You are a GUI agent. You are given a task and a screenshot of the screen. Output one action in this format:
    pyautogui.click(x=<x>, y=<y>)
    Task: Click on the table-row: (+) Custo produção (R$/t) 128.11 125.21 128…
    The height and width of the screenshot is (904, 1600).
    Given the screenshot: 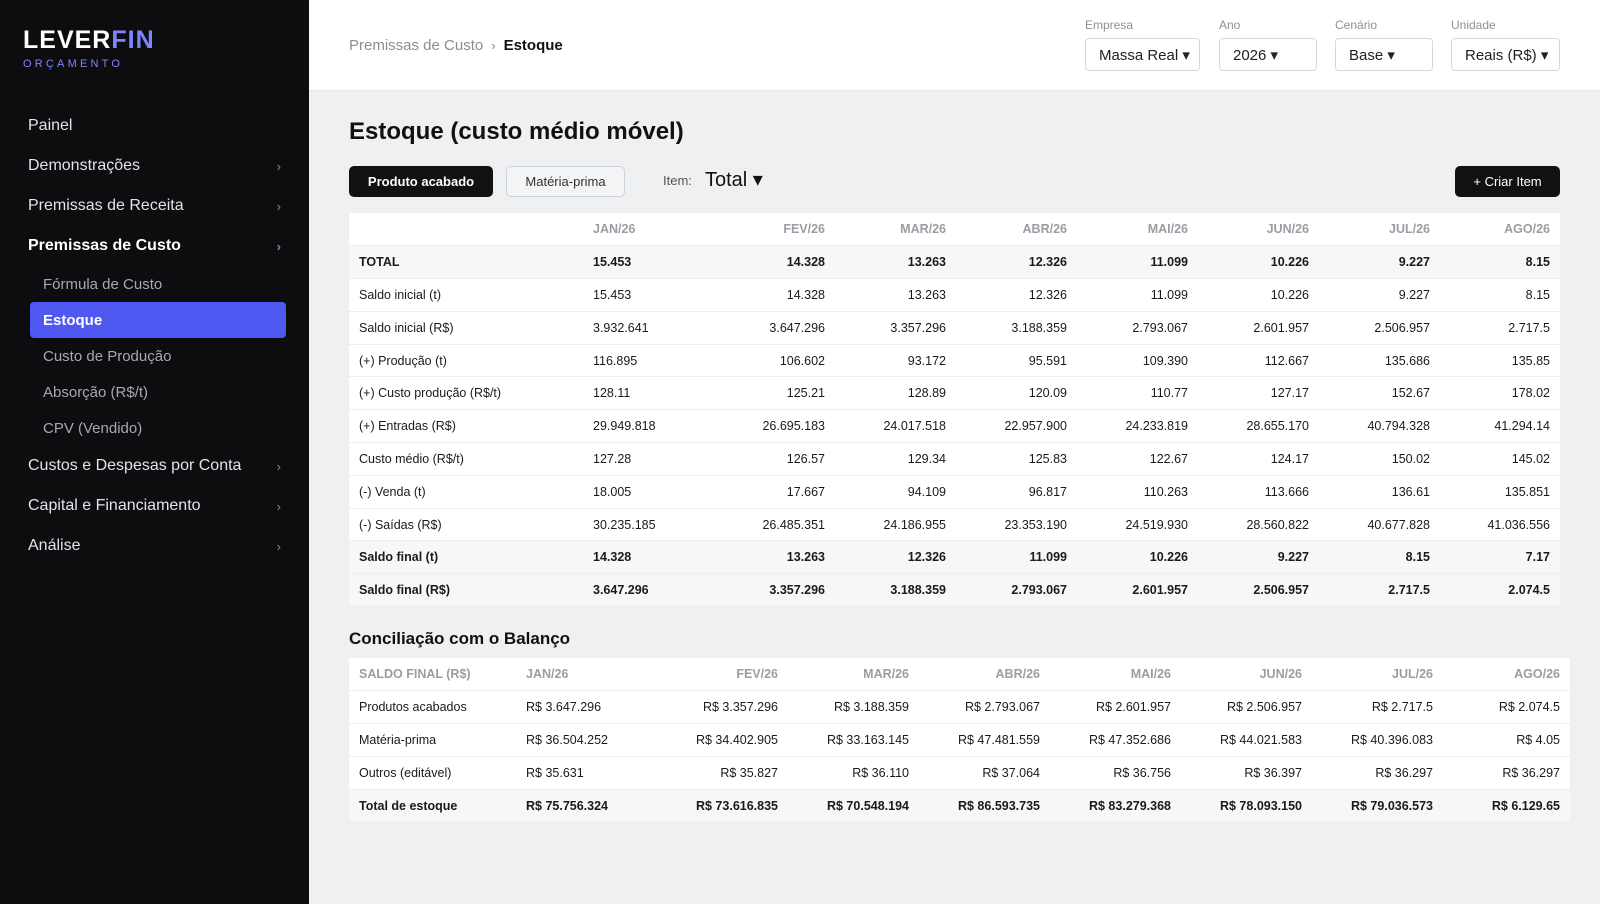 What is the action you would take?
    pyautogui.click(x=954, y=393)
    